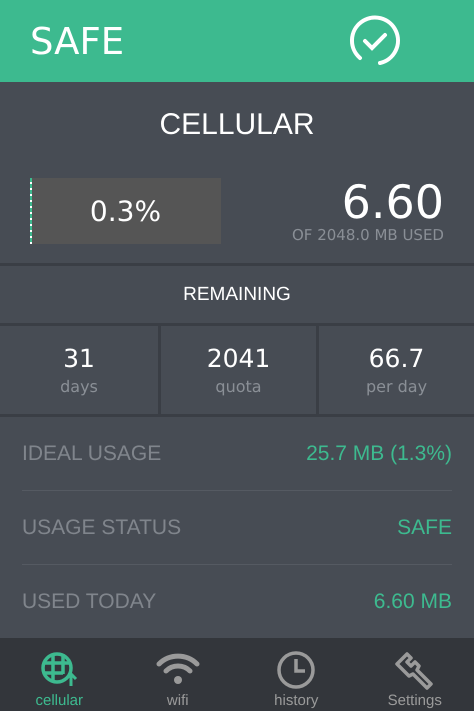 The height and width of the screenshot is (711, 474). I want to click on check-circle-icon, so click(375, 41).